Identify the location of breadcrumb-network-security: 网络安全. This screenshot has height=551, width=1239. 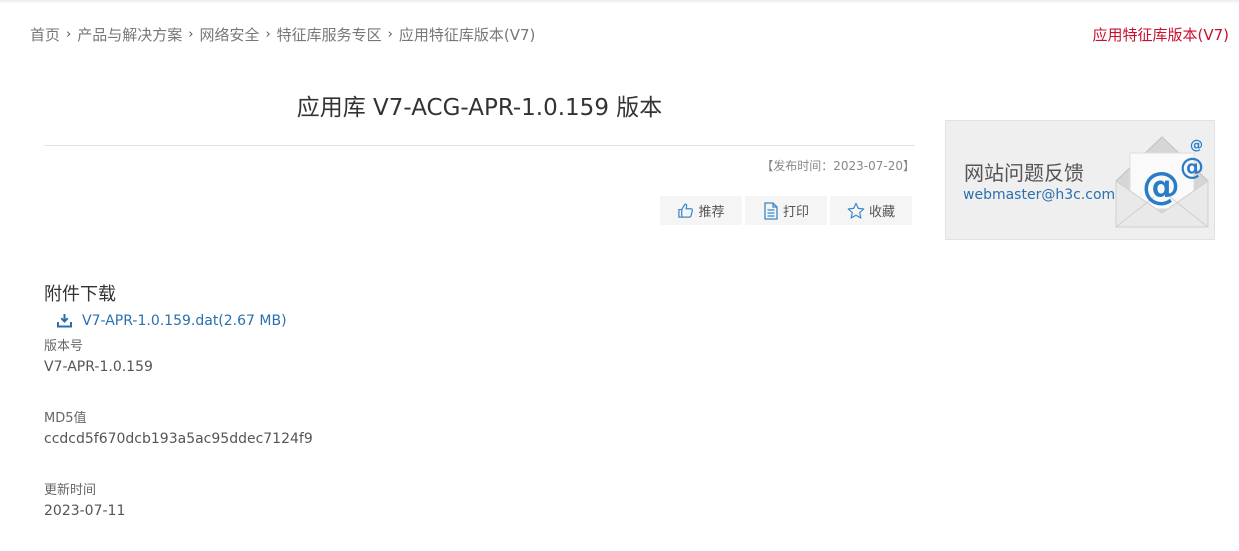
(229, 34).